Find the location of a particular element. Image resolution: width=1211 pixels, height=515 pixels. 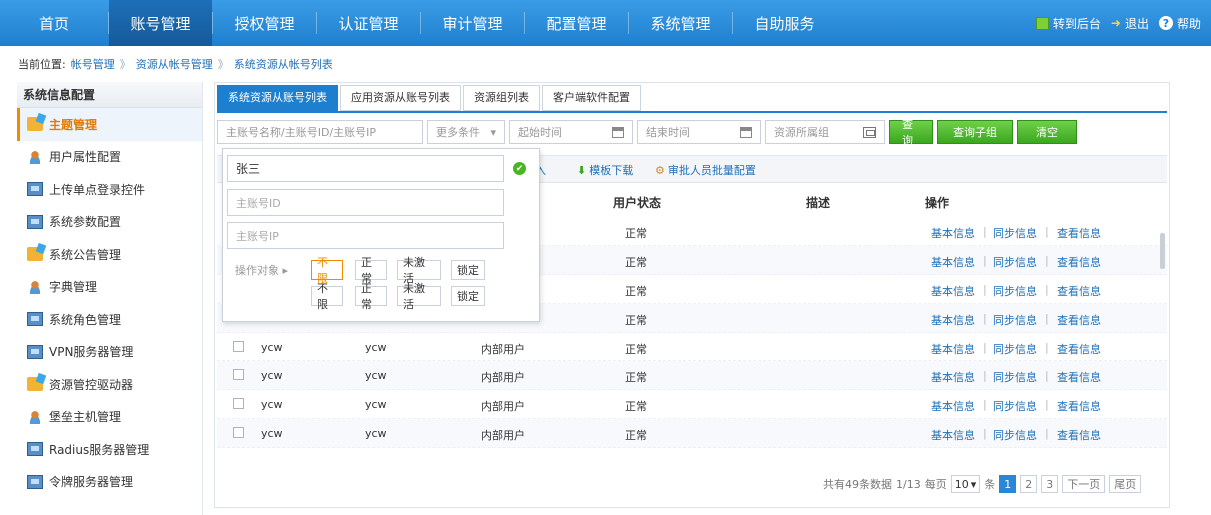

header-user-status: 用户状态 is located at coordinates (637, 203).